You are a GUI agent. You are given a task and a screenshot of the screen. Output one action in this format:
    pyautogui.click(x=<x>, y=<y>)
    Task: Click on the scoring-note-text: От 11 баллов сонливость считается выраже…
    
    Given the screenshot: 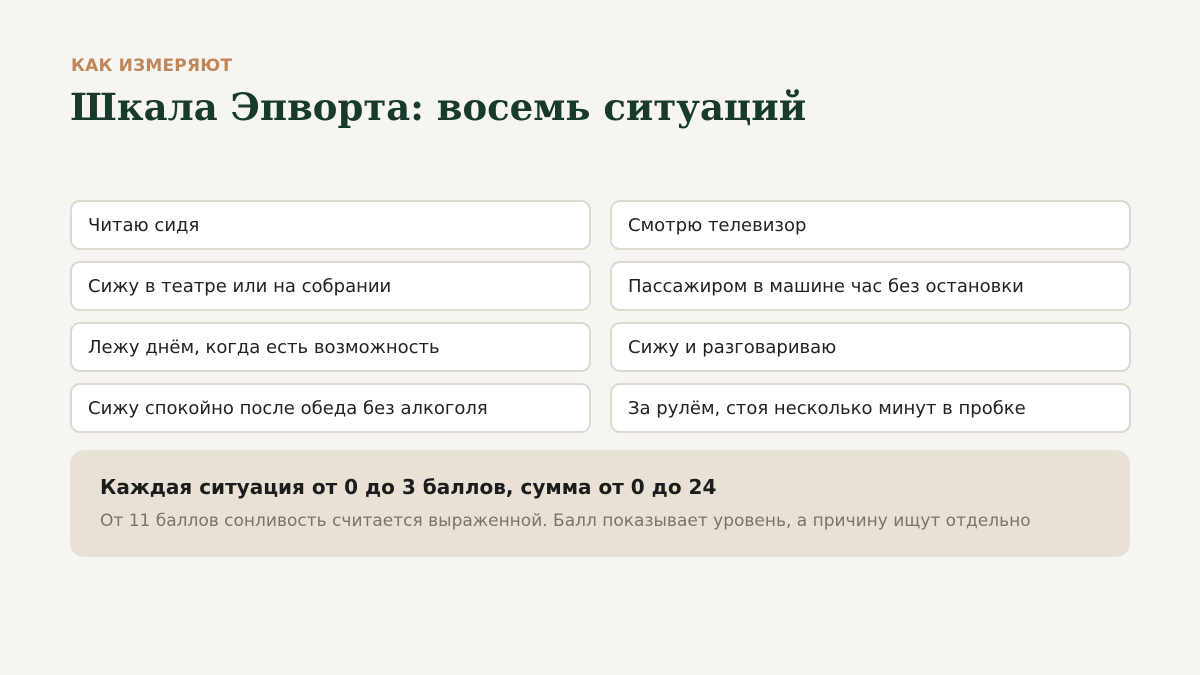 What is the action you would take?
    pyautogui.click(x=565, y=521)
    